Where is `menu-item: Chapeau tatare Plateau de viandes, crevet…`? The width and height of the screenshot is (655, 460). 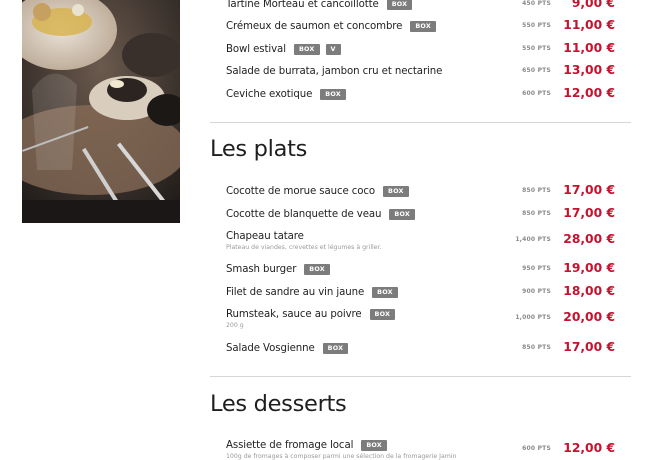
menu-item: Chapeau tatare Plateau de viandes, crevet… is located at coordinates (420, 240).